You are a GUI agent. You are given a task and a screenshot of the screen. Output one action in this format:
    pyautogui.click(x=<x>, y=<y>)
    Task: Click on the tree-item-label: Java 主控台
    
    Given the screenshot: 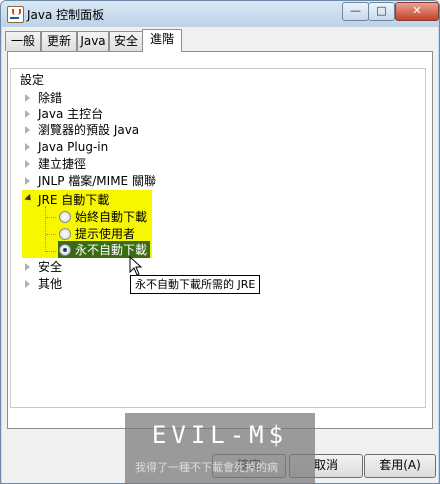 What is the action you would take?
    pyautogui.click(x=71, y=114)
    